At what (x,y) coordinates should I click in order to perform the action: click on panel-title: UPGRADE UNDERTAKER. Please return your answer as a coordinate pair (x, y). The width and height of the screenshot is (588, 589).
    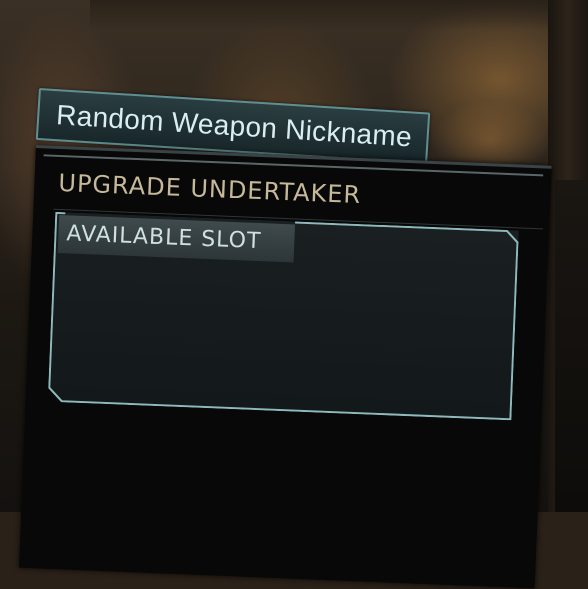
    Looking at the image, I should click on (209, 189).